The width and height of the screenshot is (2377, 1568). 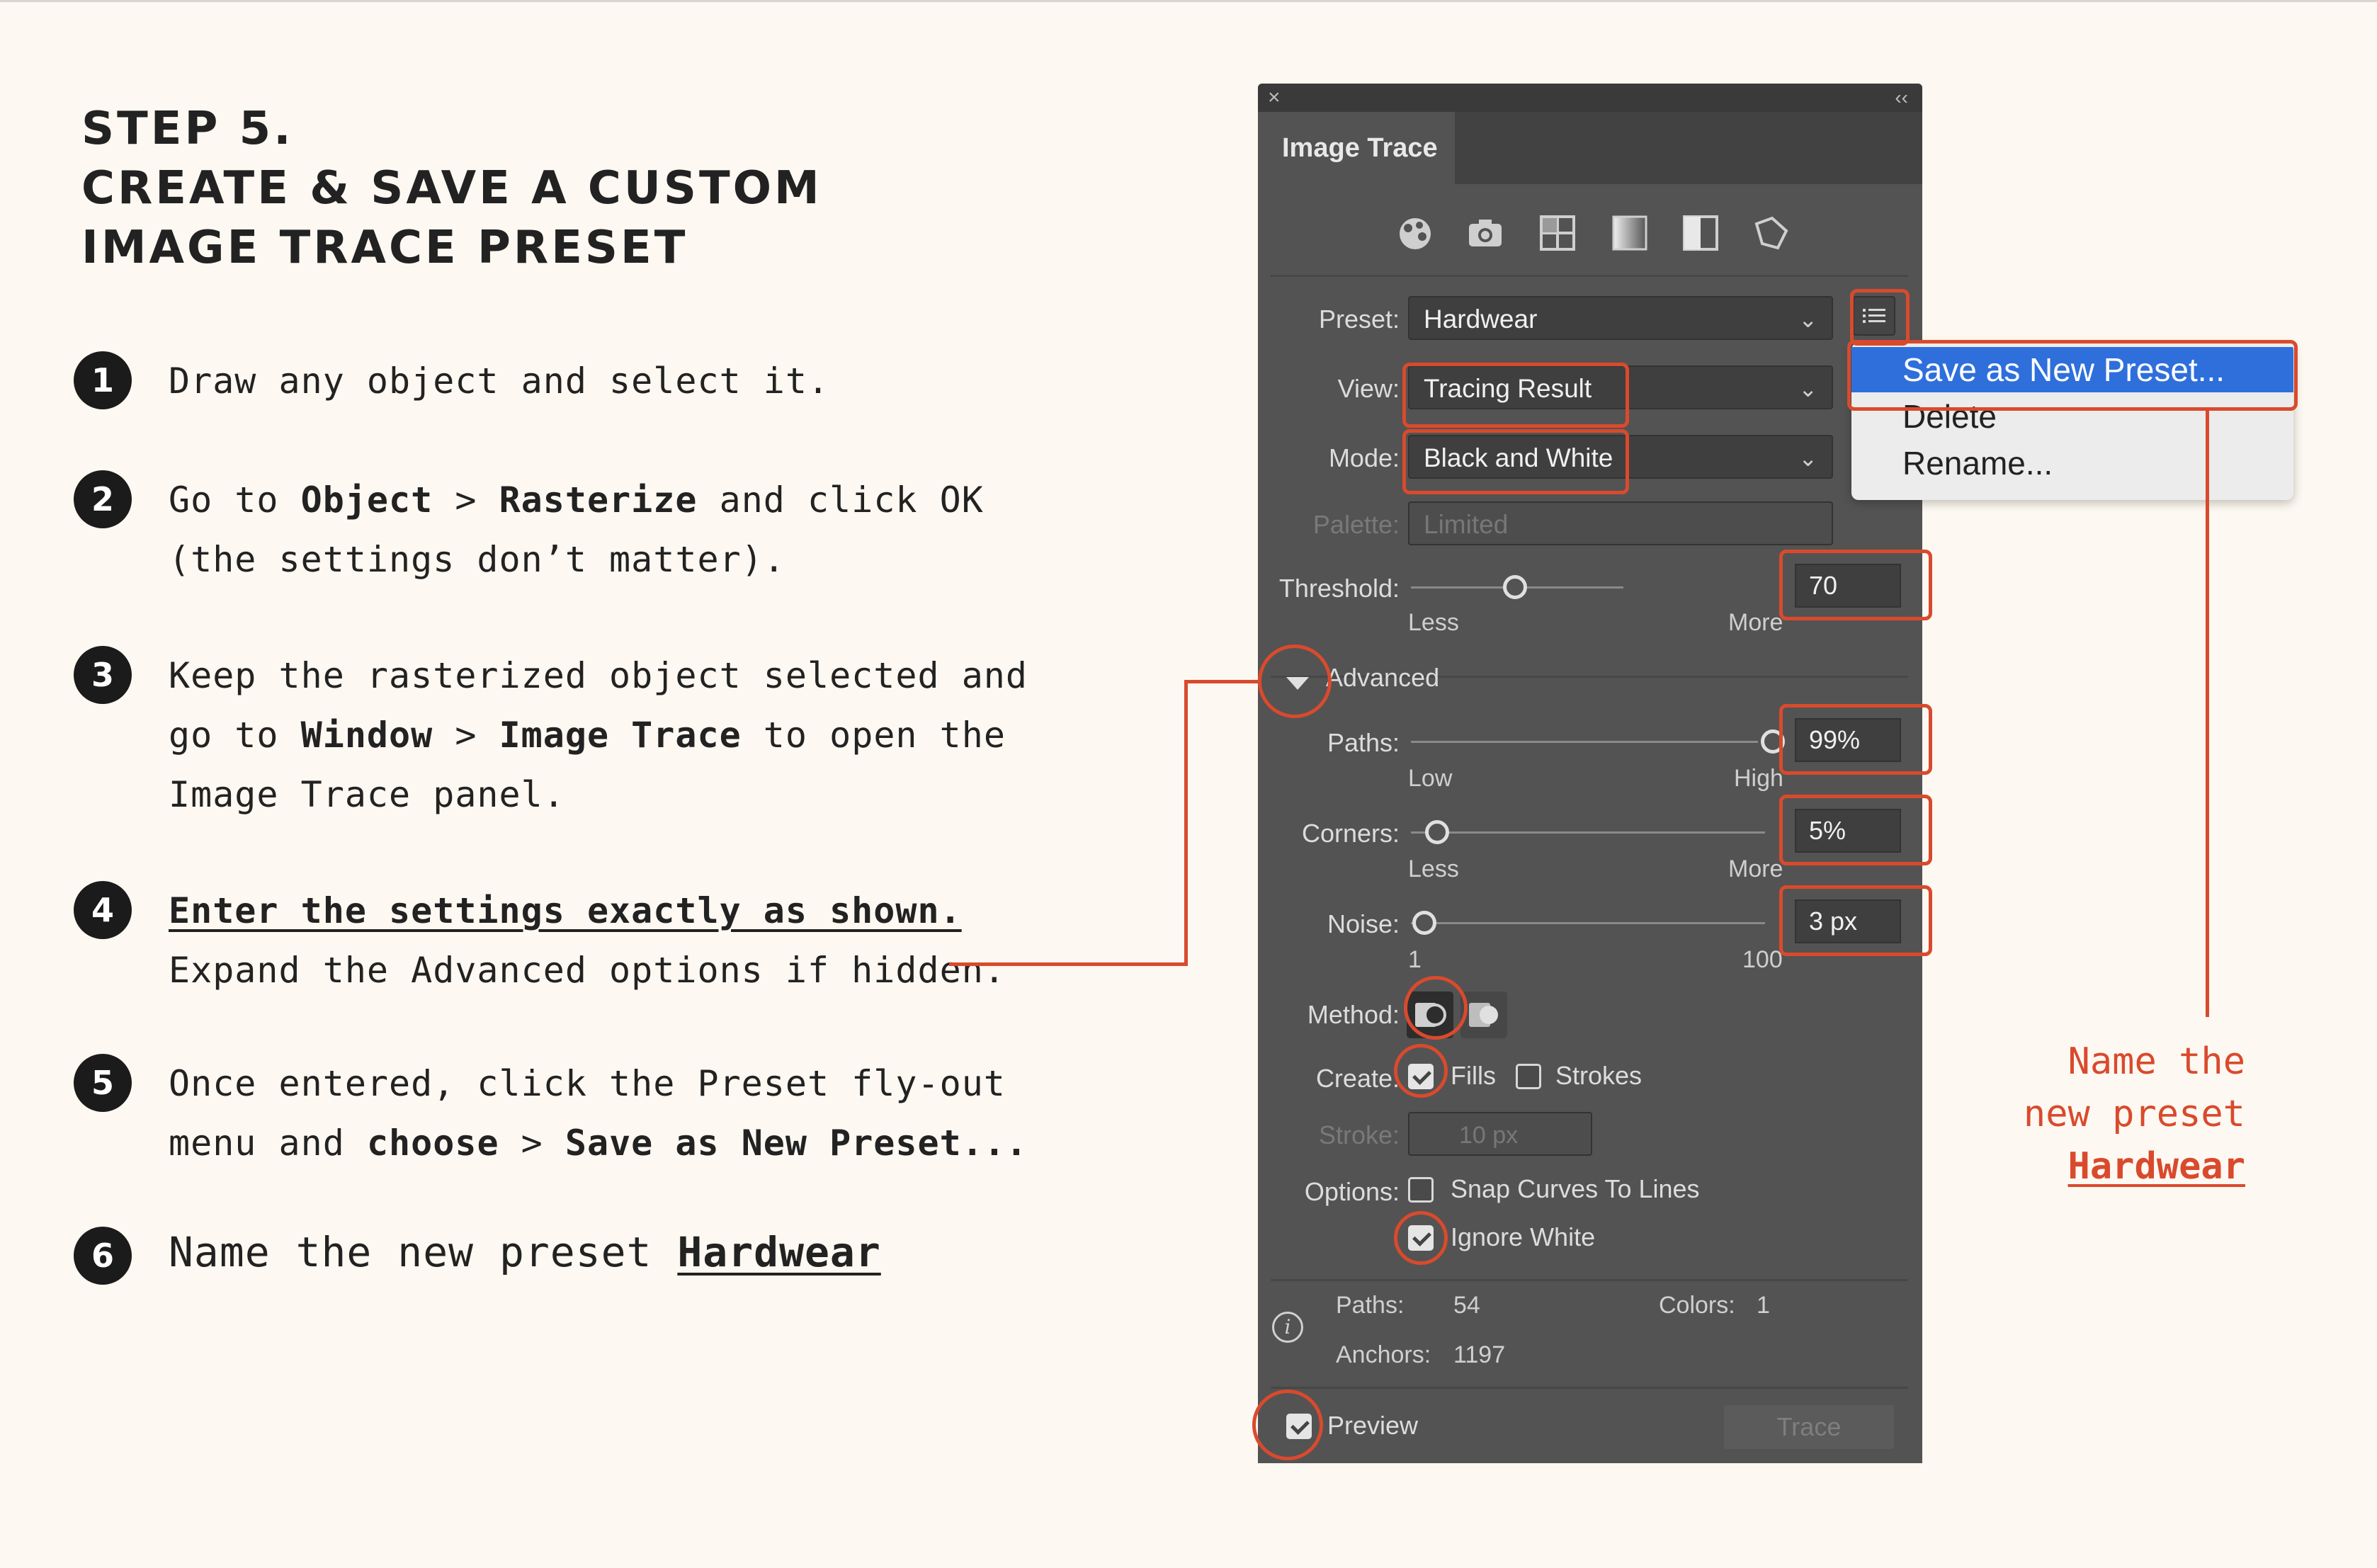 What do you see at coordinates (500, 381) in the screenshot?
I see `step-text: Draw any object and select it.` at bounding box center [500, 381].